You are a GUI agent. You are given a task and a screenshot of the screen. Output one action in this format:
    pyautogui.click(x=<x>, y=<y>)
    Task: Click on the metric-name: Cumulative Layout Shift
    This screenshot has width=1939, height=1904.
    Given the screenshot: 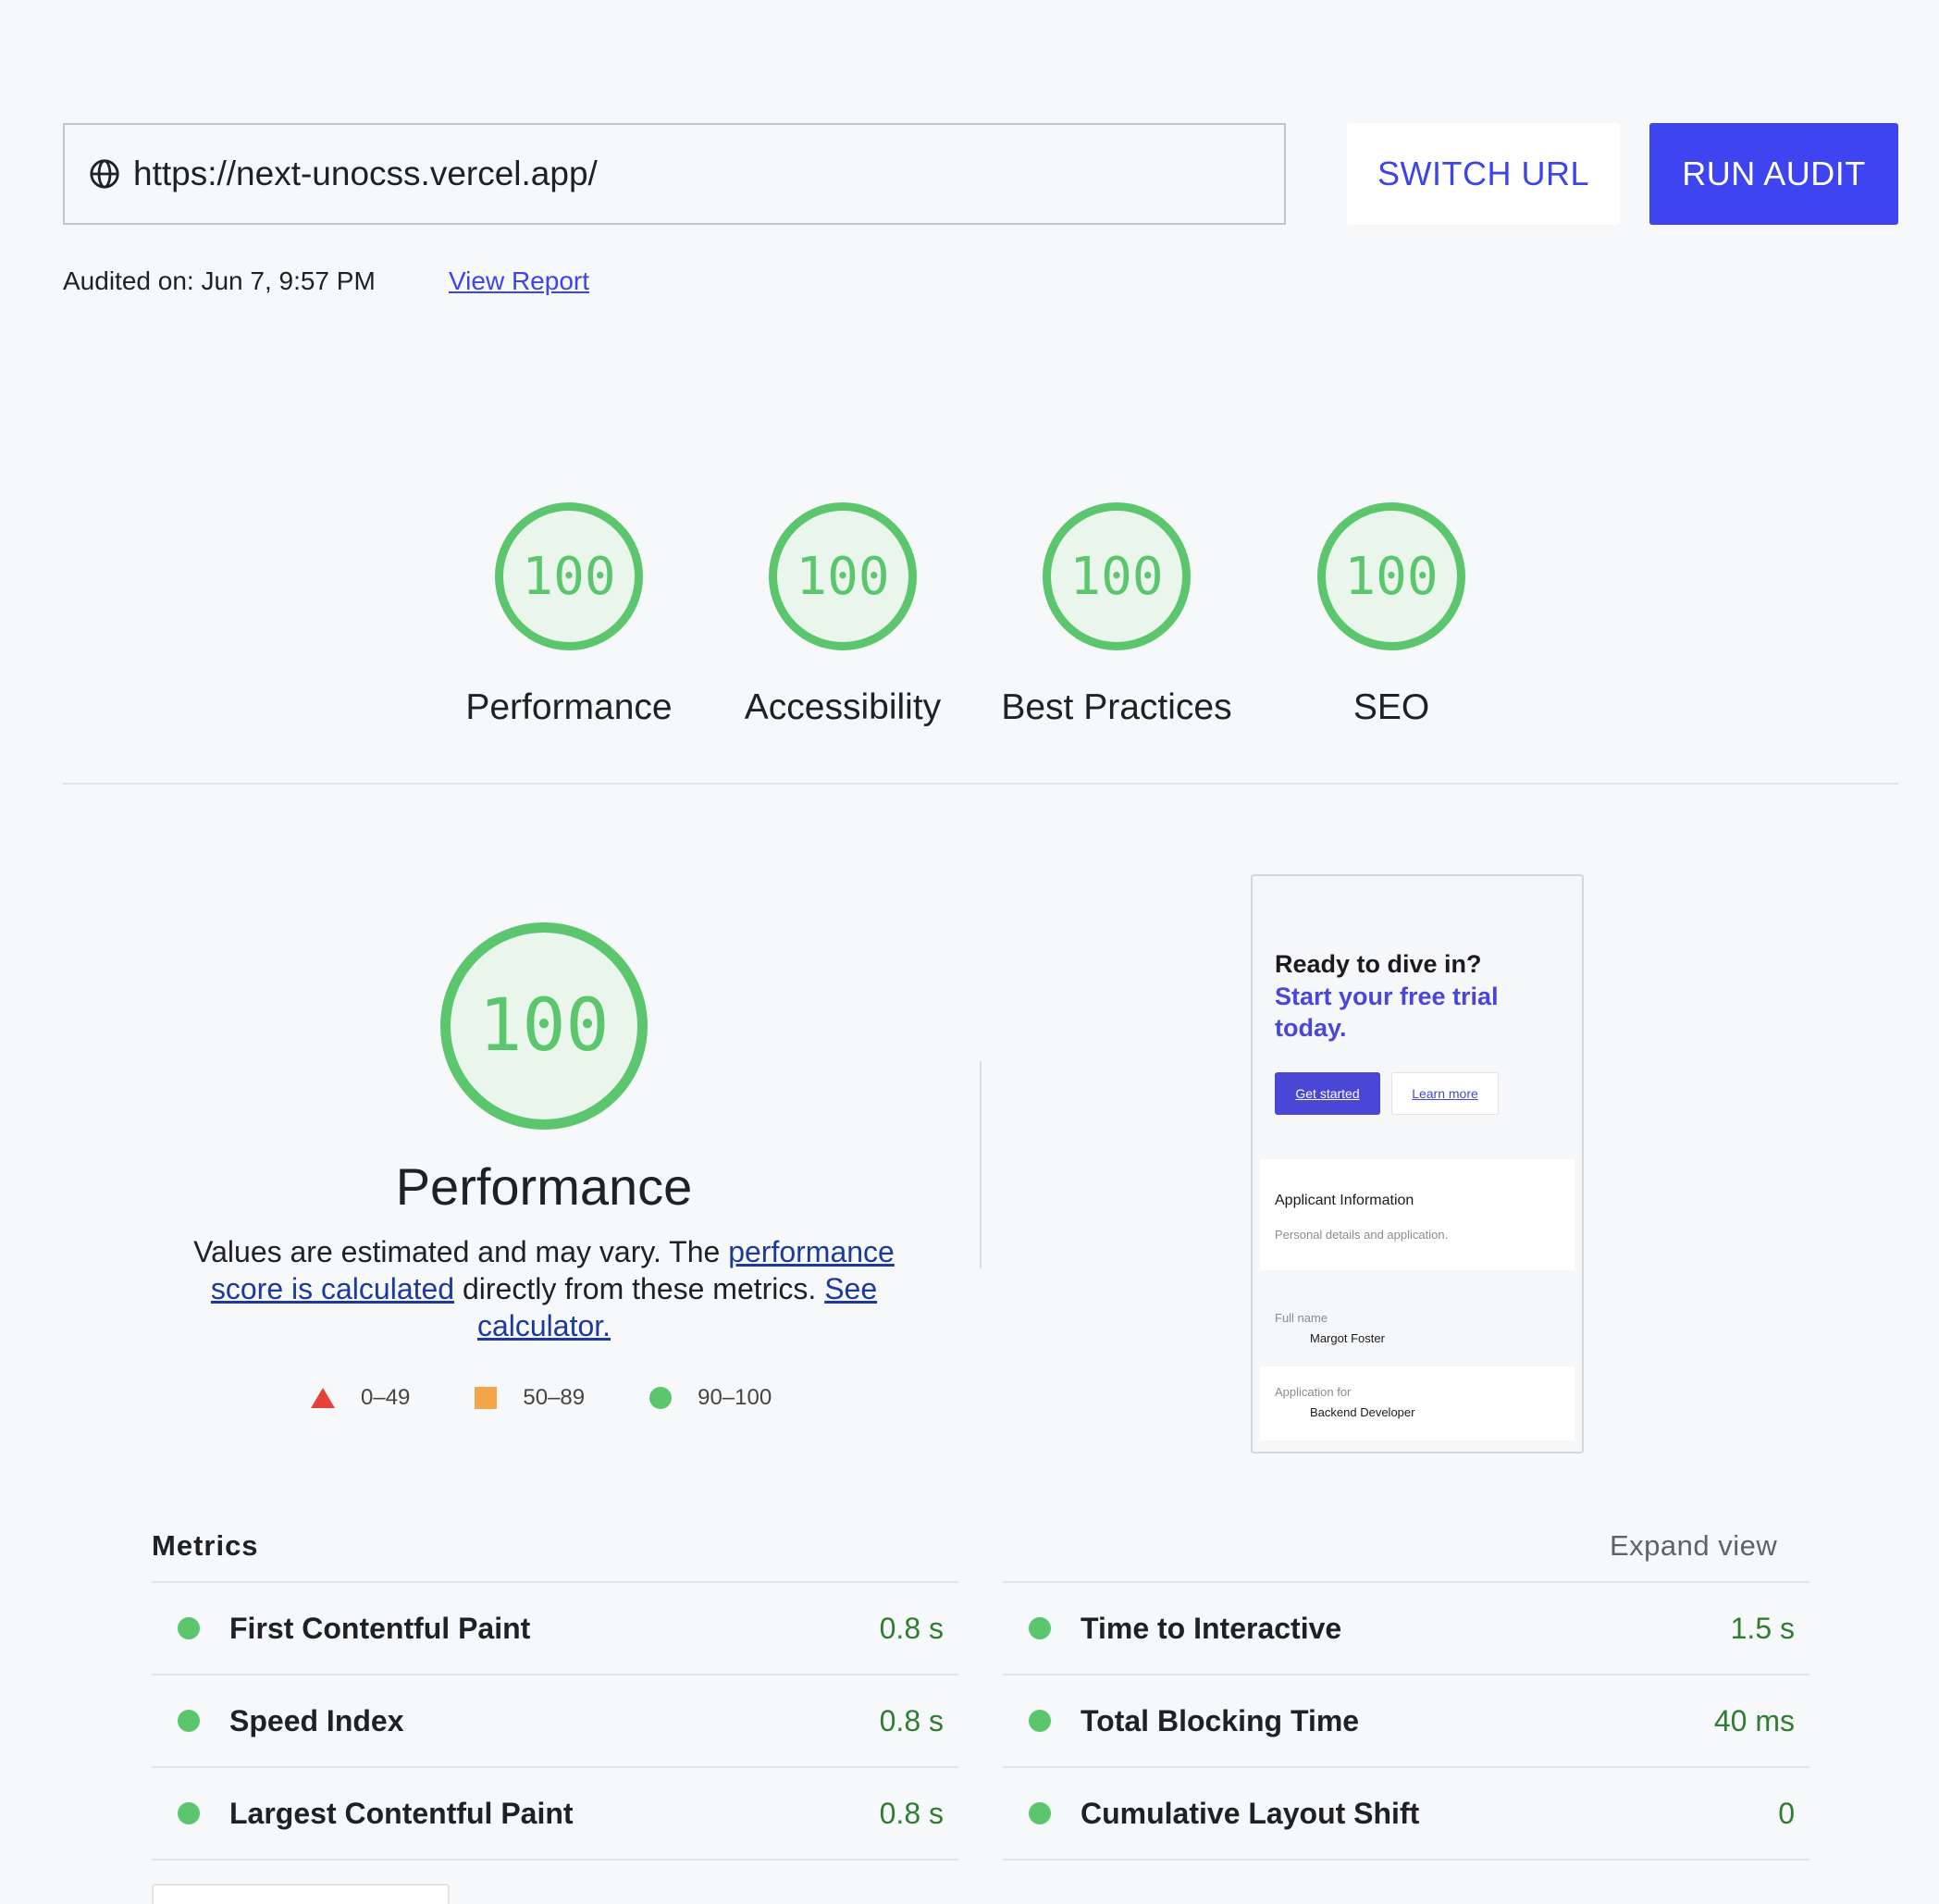 What is the action you would take?
    pyautogui.click(x=1250, y=1813)
    